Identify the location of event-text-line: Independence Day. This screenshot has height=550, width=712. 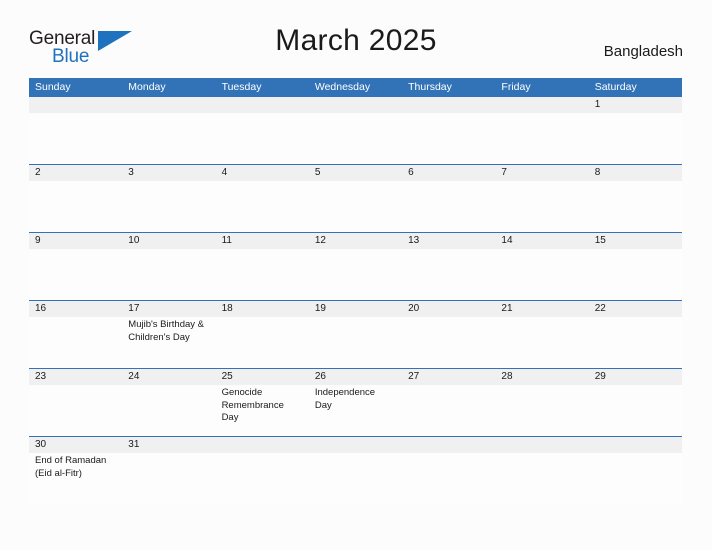
(345, 399).